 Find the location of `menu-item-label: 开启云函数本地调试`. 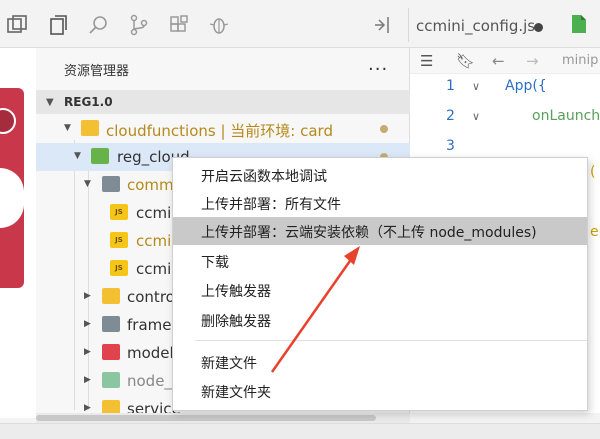

menu-item-label: 开启云函数本地调试 is located at coordinates (264, 177).